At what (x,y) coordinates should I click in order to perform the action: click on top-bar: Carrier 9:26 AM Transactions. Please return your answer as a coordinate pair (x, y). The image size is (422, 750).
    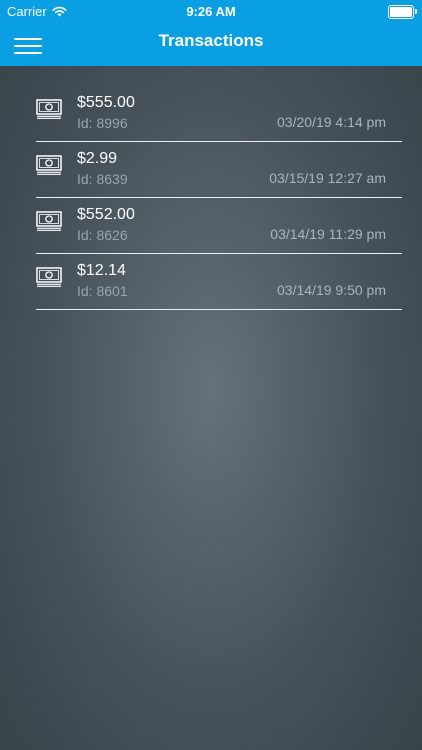
    Looking at the image, I should click on (211, 33).